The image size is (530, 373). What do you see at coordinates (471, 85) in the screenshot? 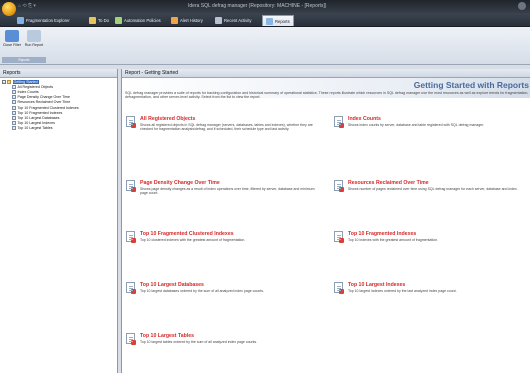
I see `hero-title: Getting Started with Reports` at bounding box center [471, 85].